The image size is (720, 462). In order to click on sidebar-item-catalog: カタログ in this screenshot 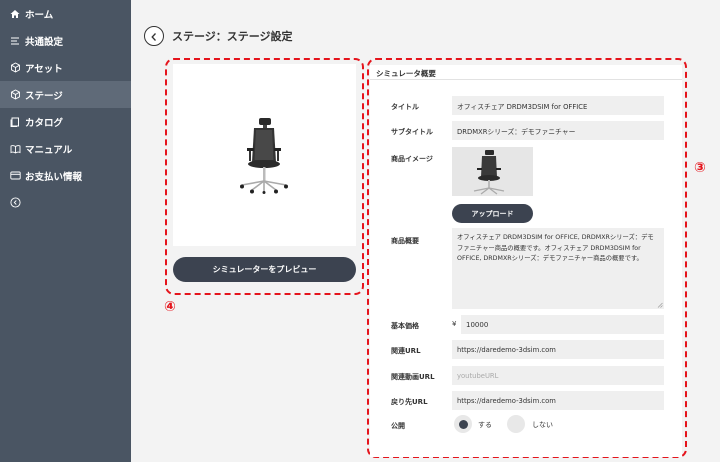, I will do `click(65, 121)`.